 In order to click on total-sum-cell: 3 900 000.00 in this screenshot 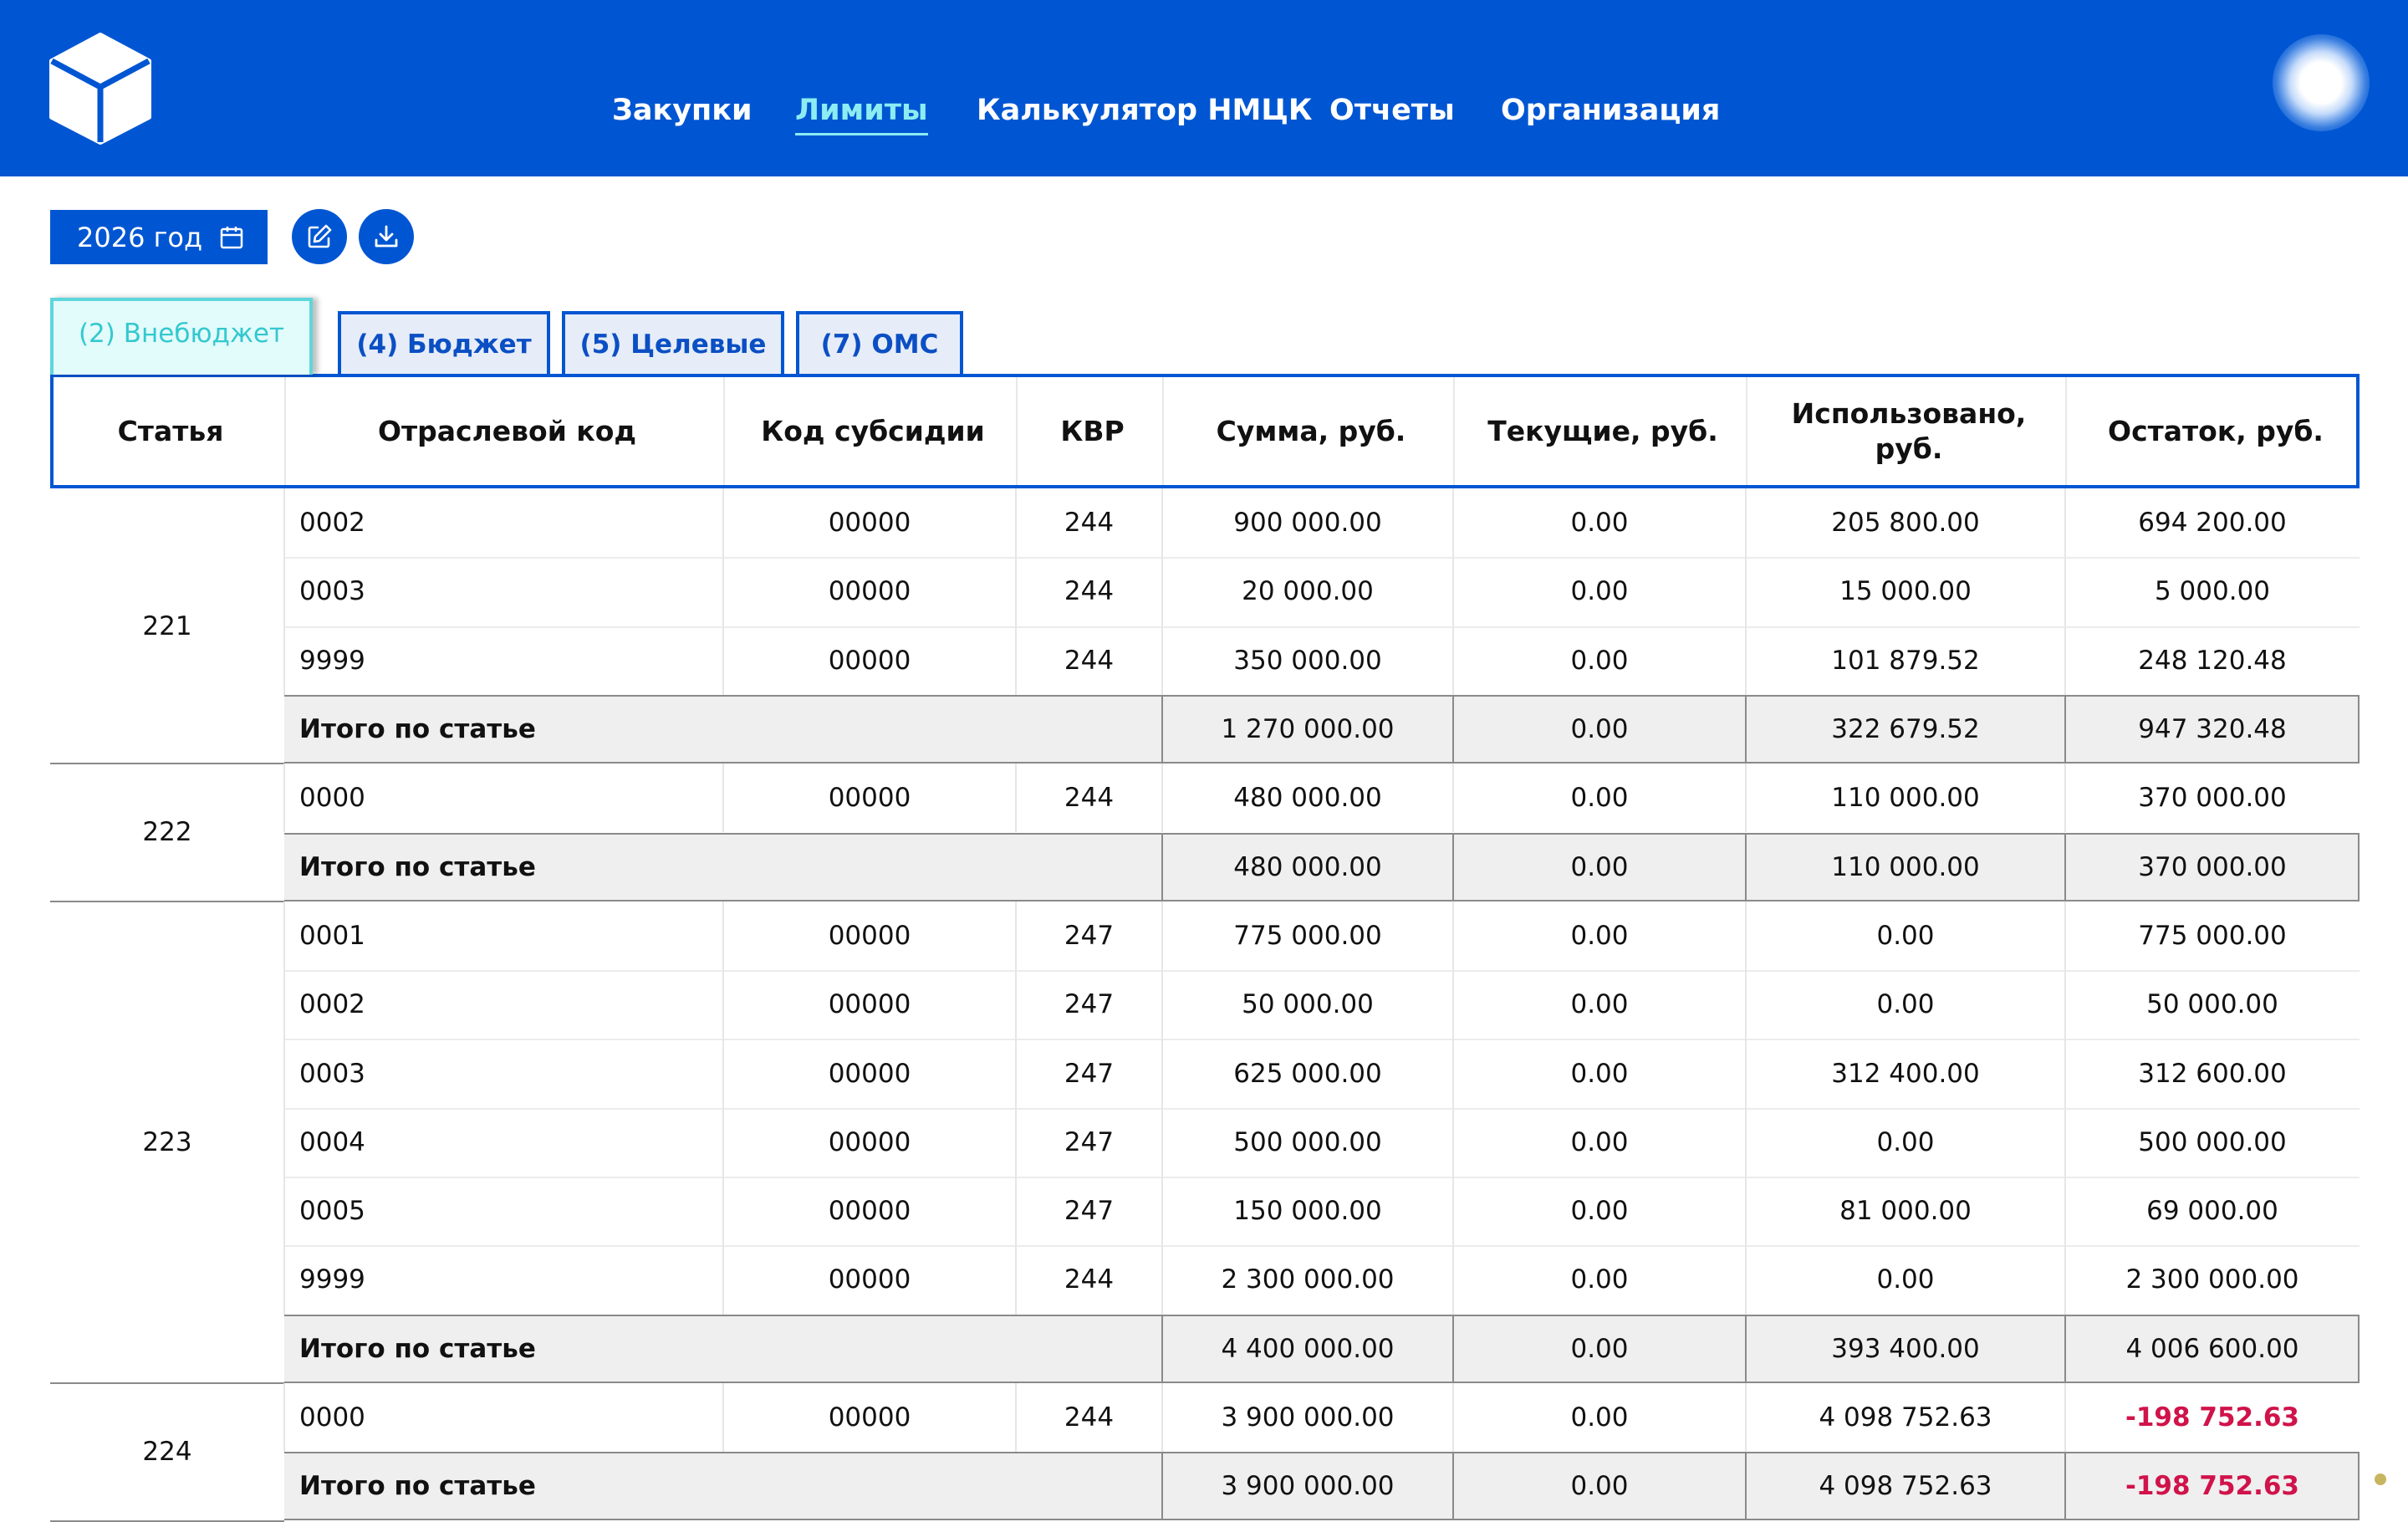, I will do `click(1308, 1486)`.